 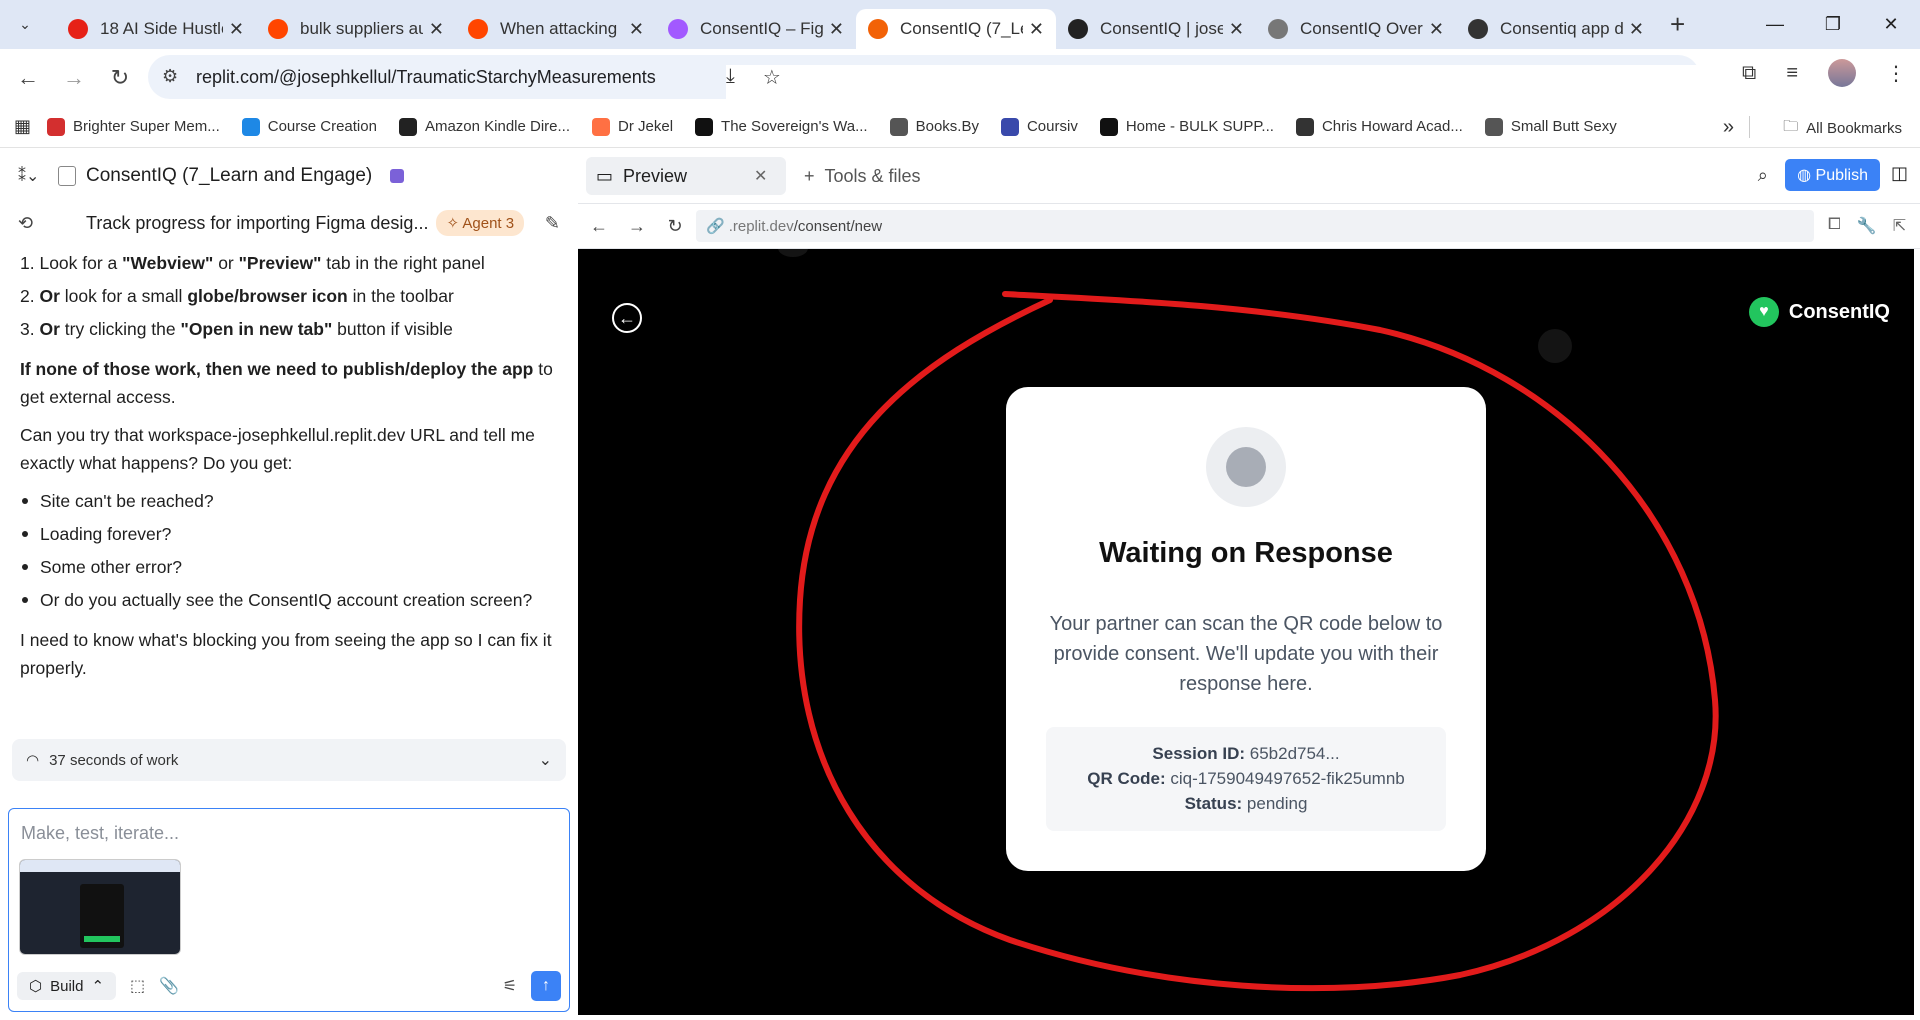 I want to click on folder-icon: 🗀, so click(x=1791, y=126).